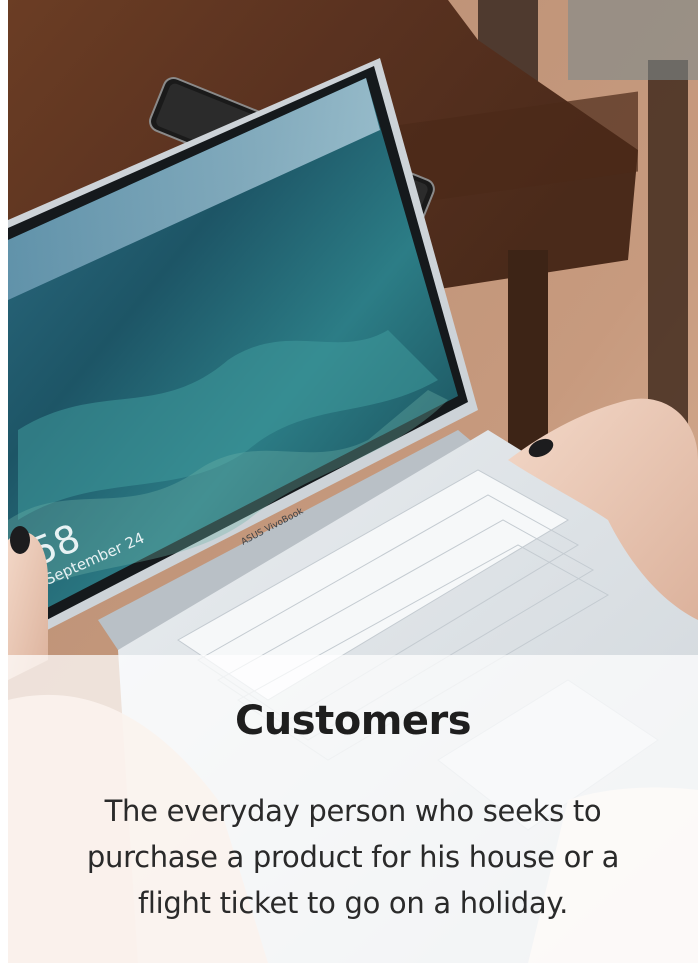  Describe the element at coordinates (20, 540) in the screenshot. I see `left-nail` at that location.